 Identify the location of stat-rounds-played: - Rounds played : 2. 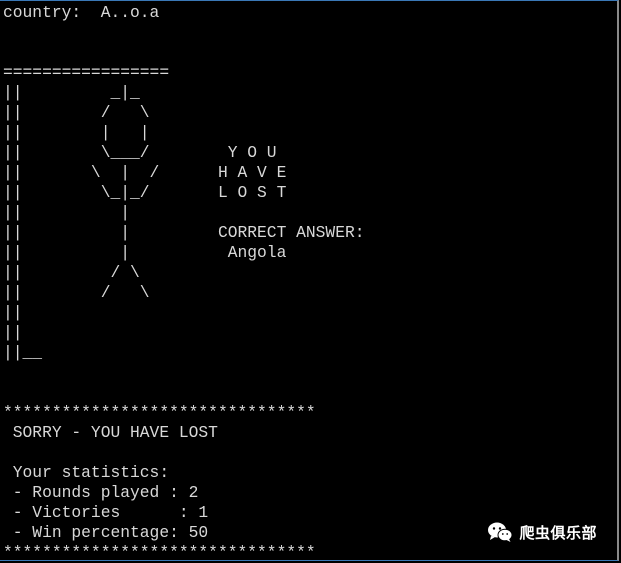
(101, 492).